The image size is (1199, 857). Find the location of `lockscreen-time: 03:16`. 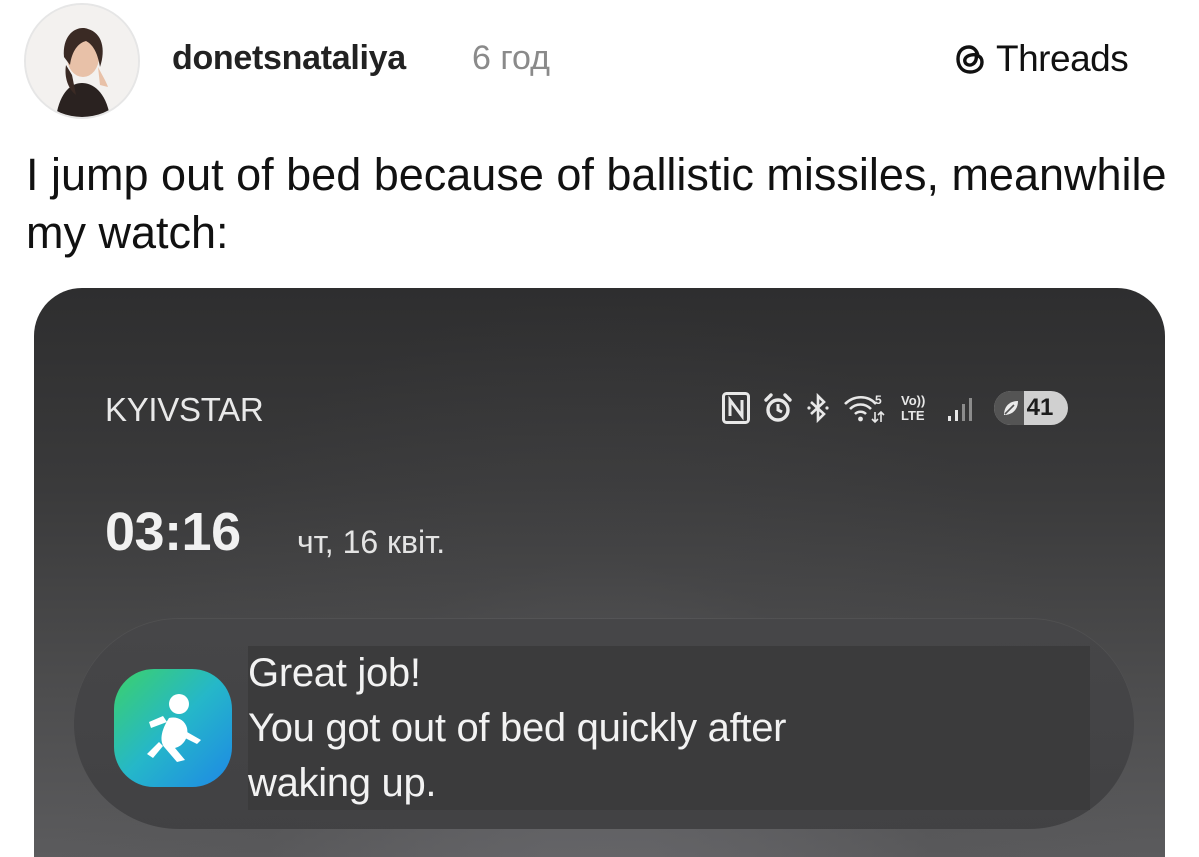

lockscreen-time: 03:16 is located at coordinates (173, 532).